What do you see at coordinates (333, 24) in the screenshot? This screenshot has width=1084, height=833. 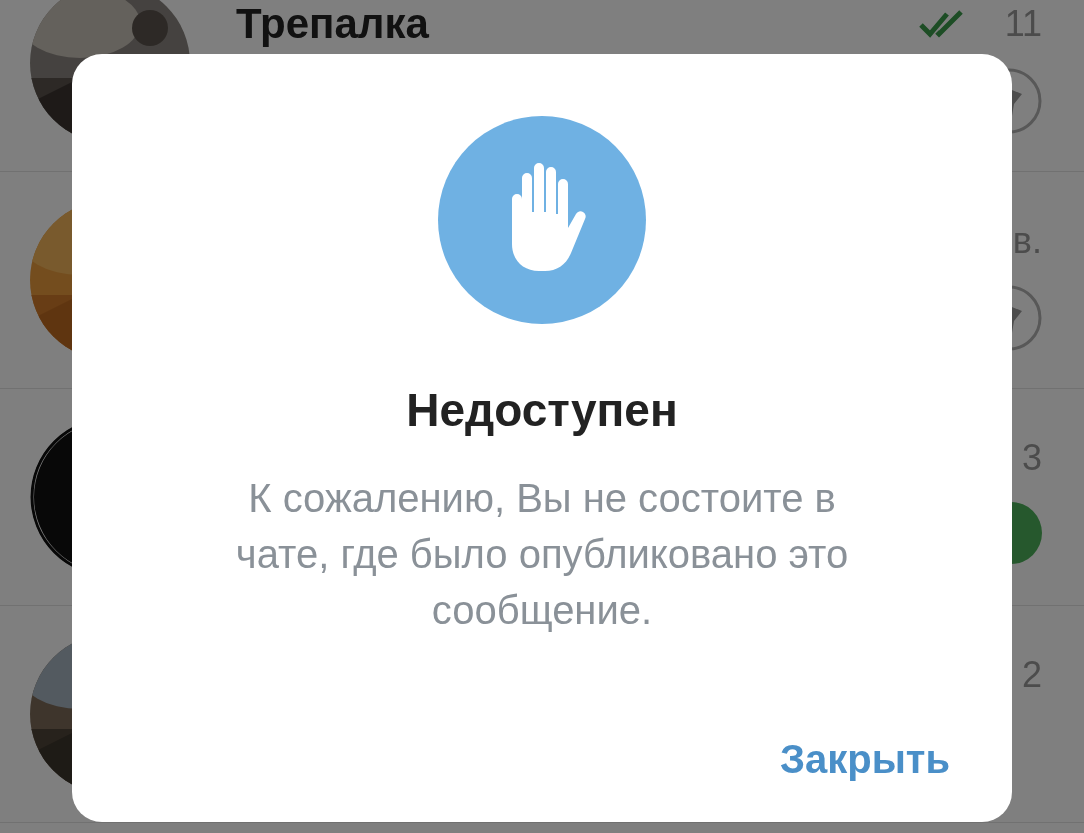 I see `chat-name: Трепалка` at bounding box center [333, 24].